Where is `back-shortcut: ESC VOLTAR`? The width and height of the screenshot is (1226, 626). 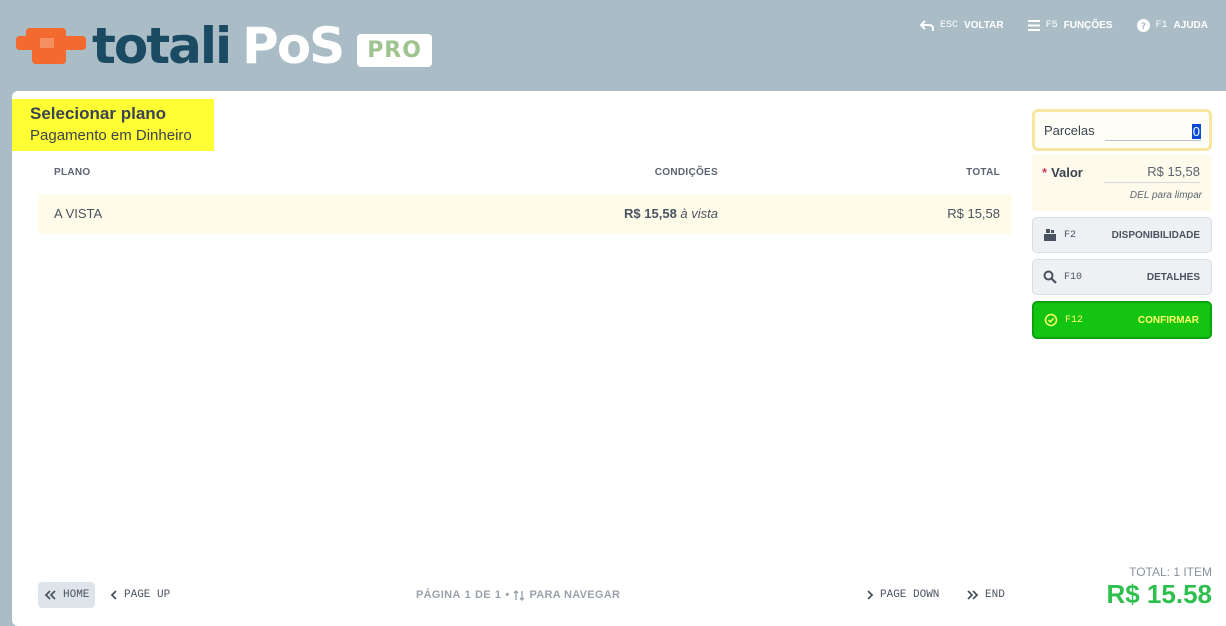
back-shortcut: ESC VOLTAR is located at coordinates (961, 25).